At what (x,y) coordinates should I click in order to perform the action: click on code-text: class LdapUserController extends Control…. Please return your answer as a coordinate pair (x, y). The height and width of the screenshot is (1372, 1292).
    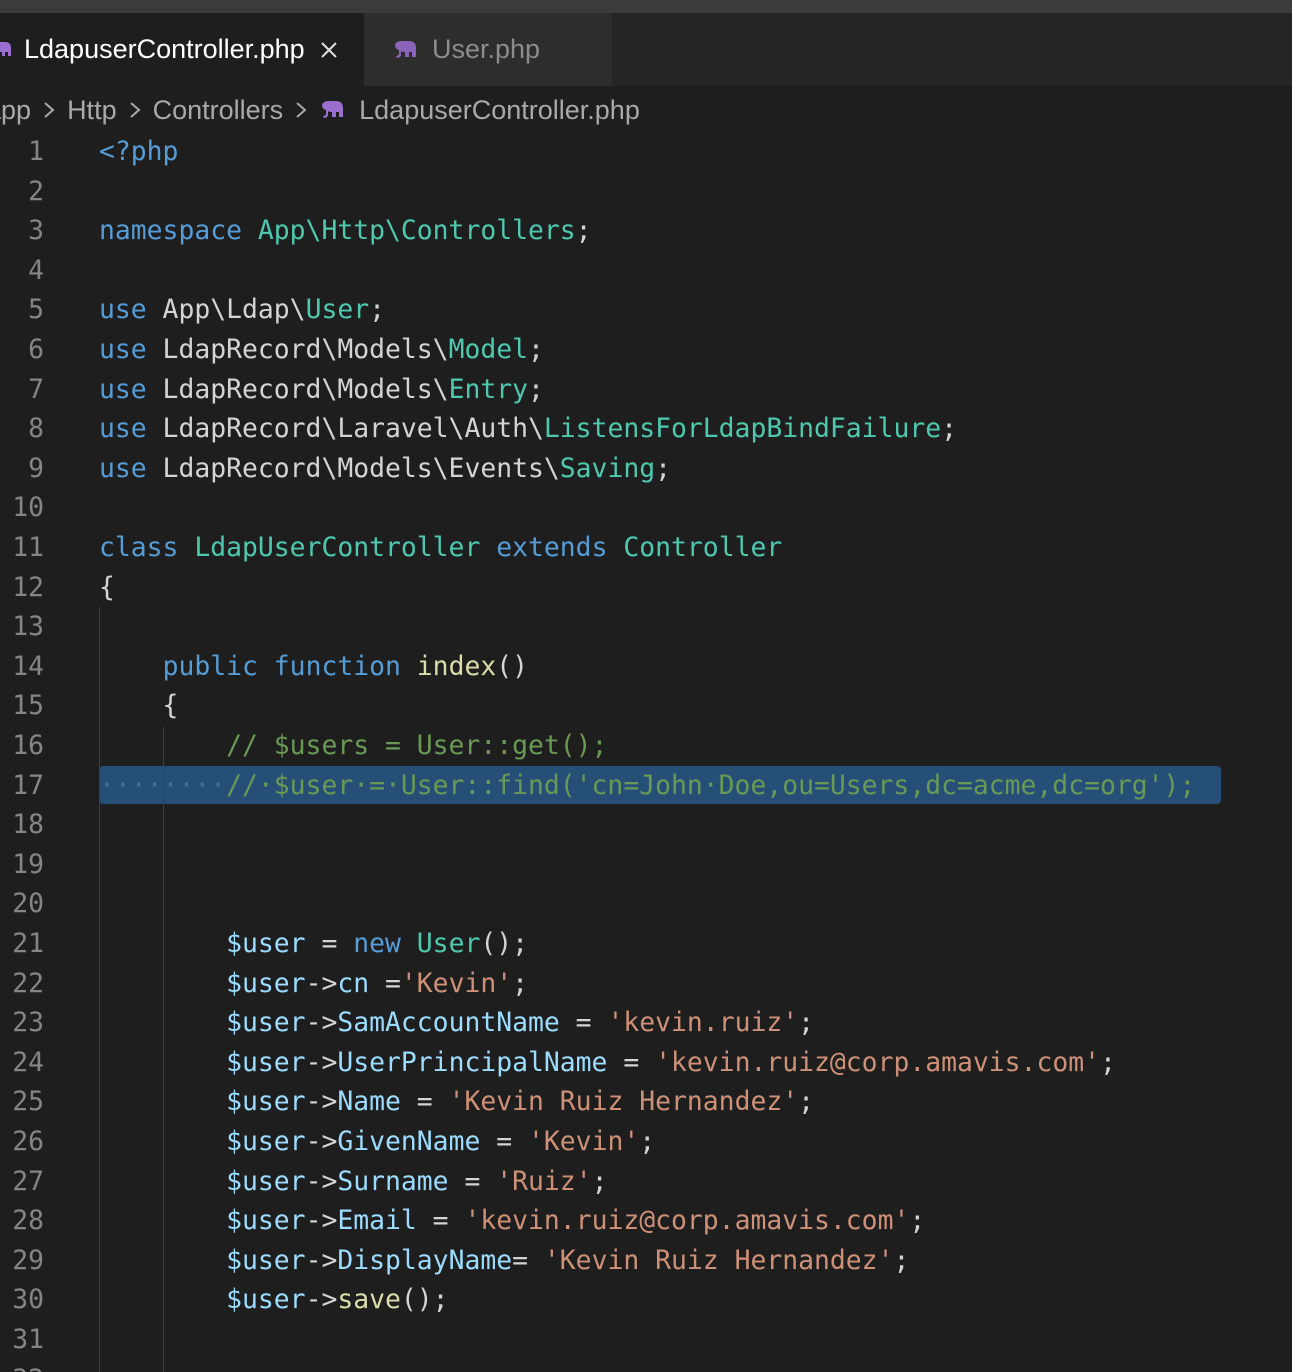
    Looking at the image, I should click on (440, 548).